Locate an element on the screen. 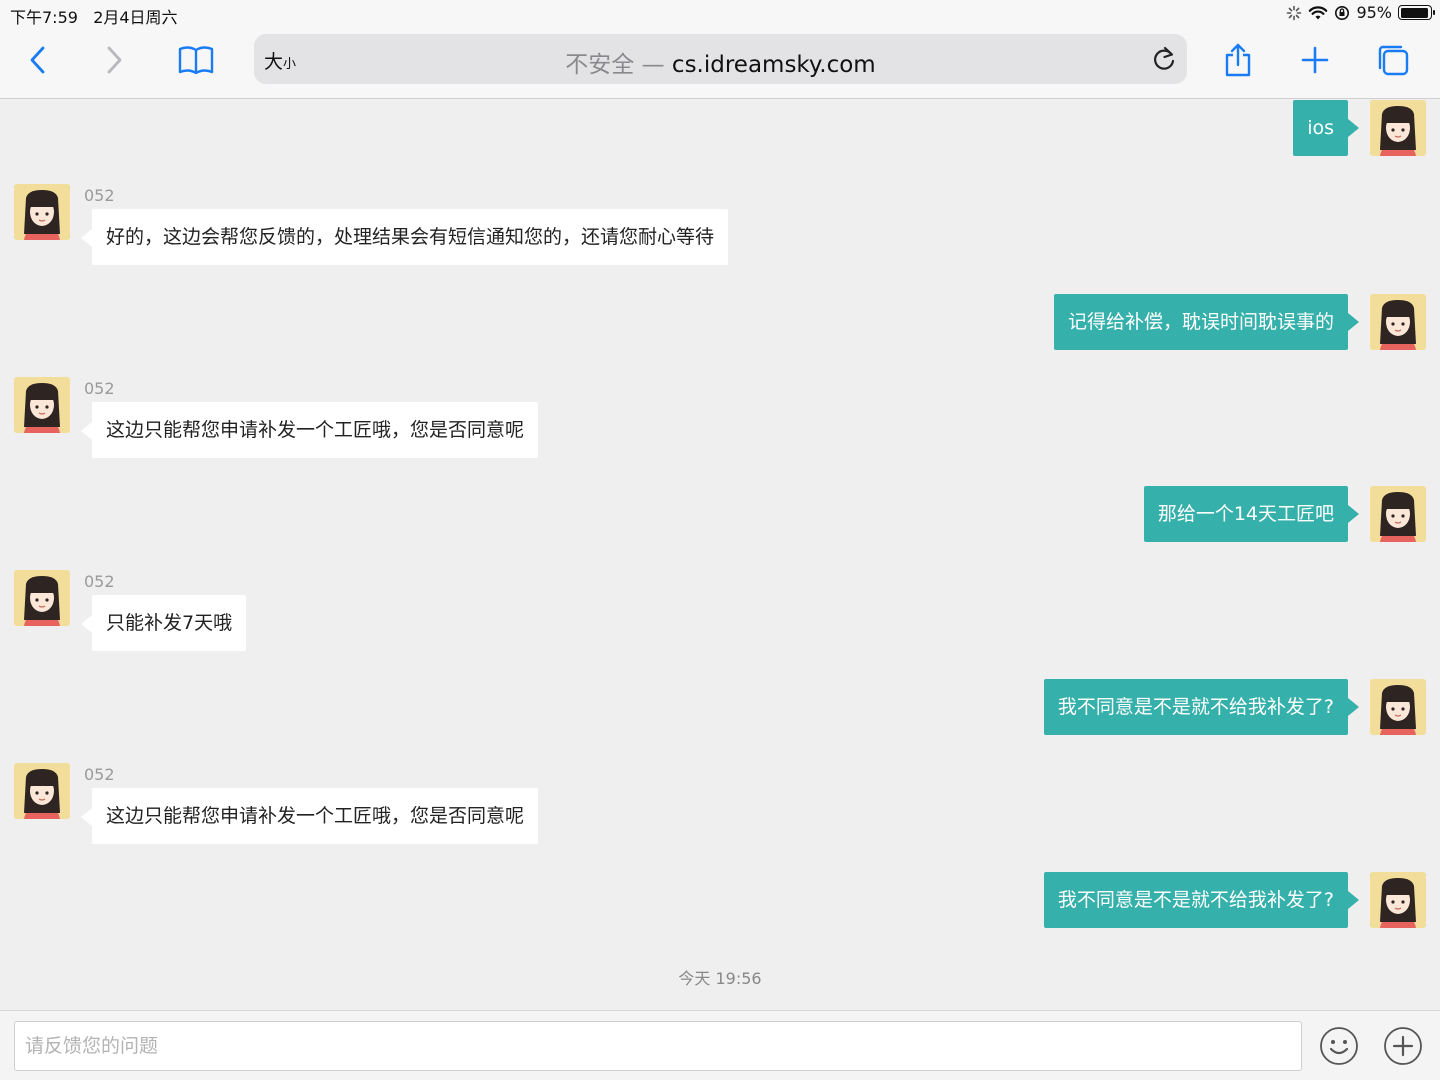 The height and width of the screenshot is (1080, 1440). more-button is located at coordinates (1403, 1046).